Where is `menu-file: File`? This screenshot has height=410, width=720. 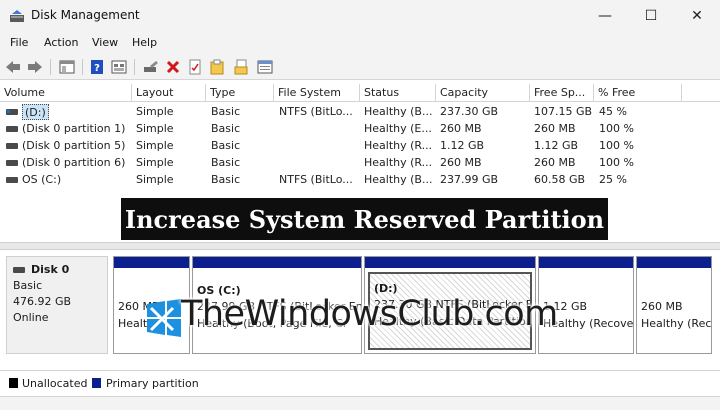 menu-file: File is located at coordinates (19, 42).